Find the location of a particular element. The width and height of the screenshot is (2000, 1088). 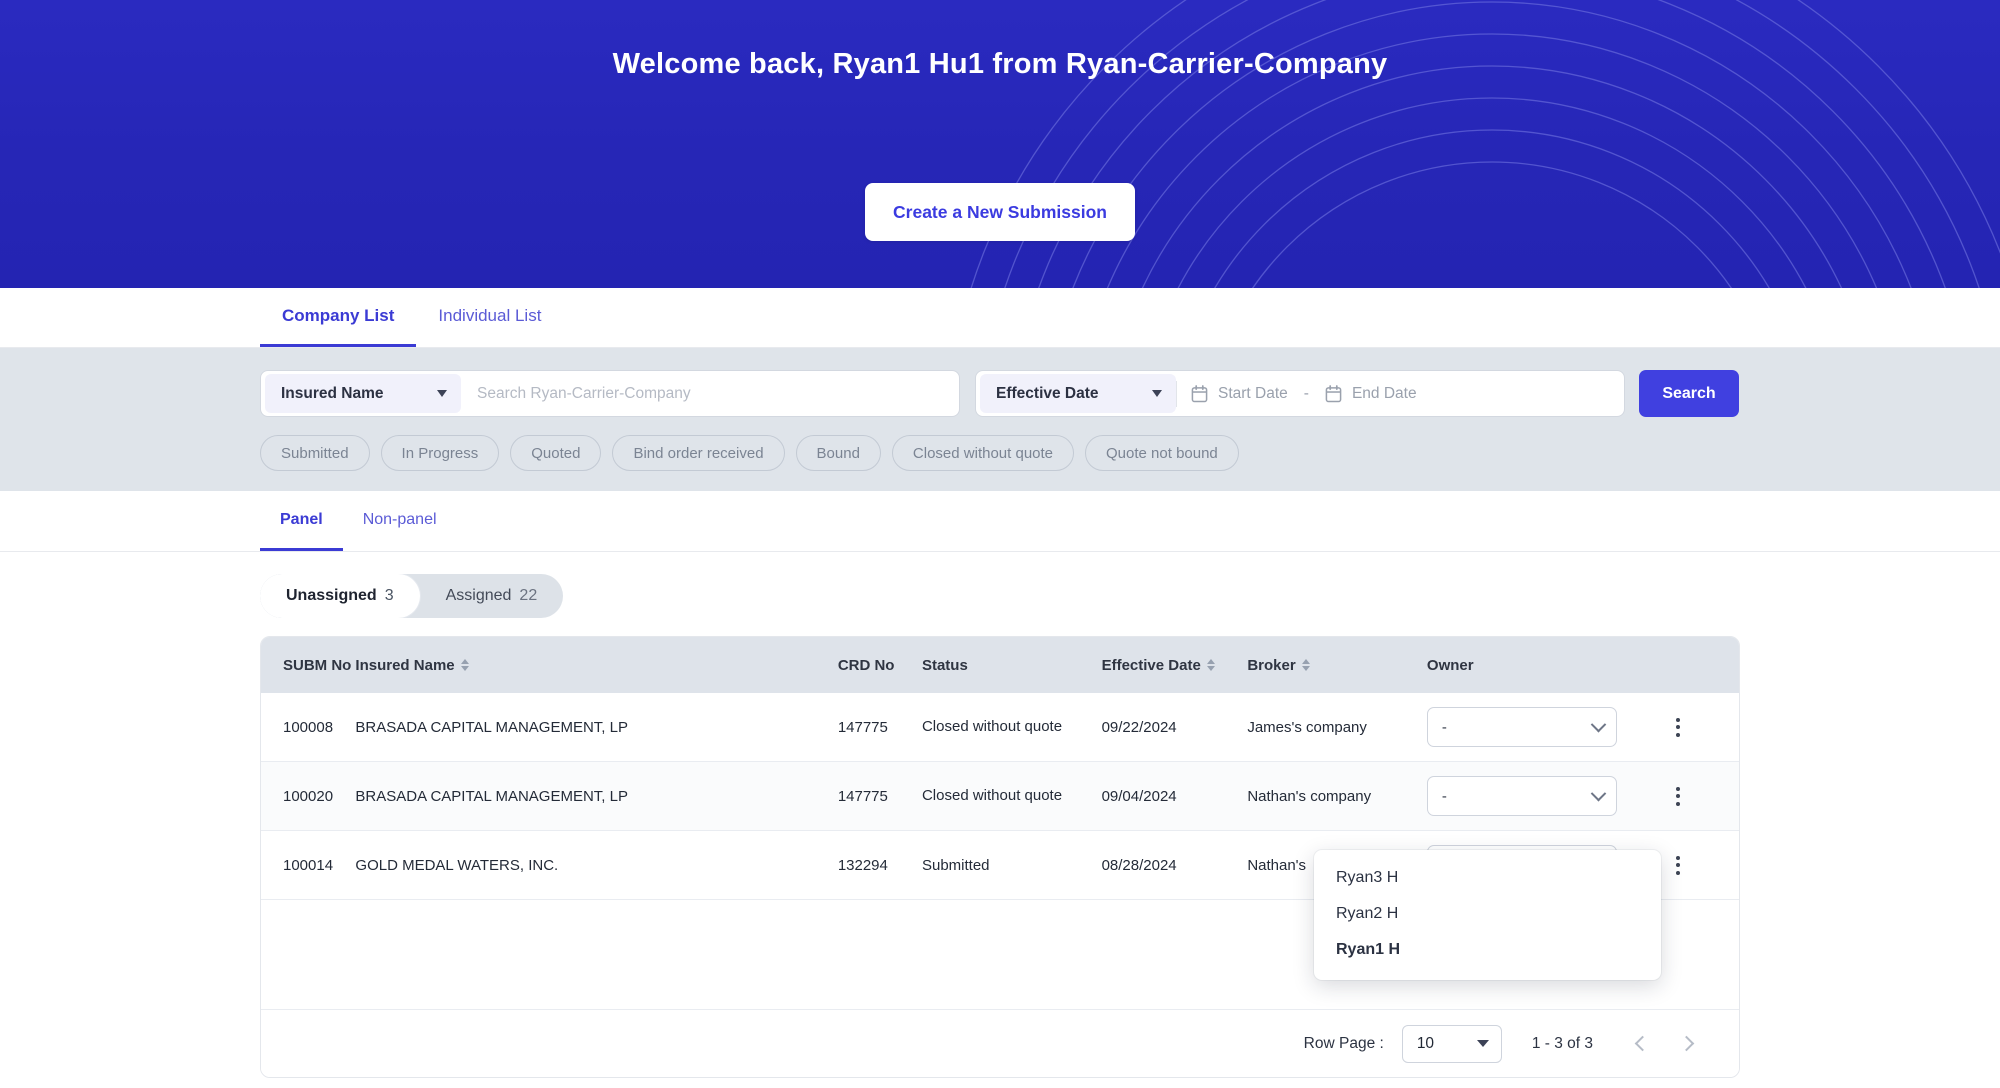

tab-panel-label: Panel is located at coordinates (301, 519).